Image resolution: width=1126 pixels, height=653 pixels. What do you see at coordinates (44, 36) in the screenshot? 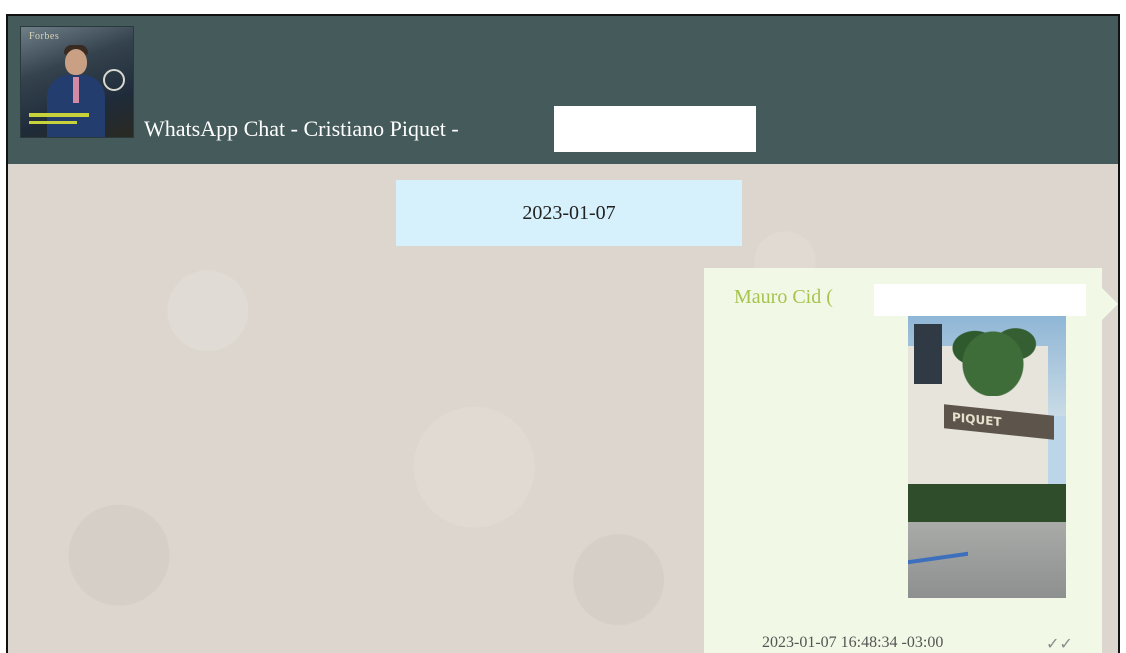
I see `avatar-magazine-title: Forbes` at bounding box center [44, 36].